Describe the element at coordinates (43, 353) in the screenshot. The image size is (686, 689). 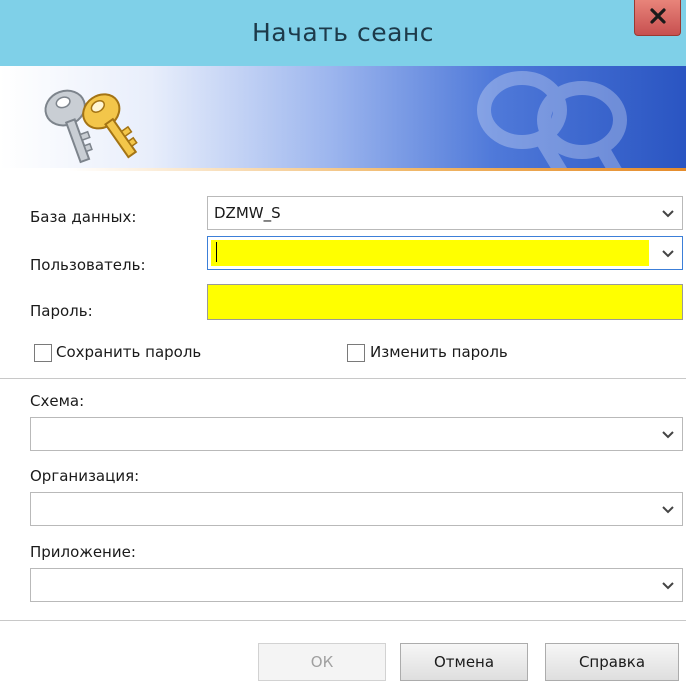
I see `save-password-checkbox` at that location.